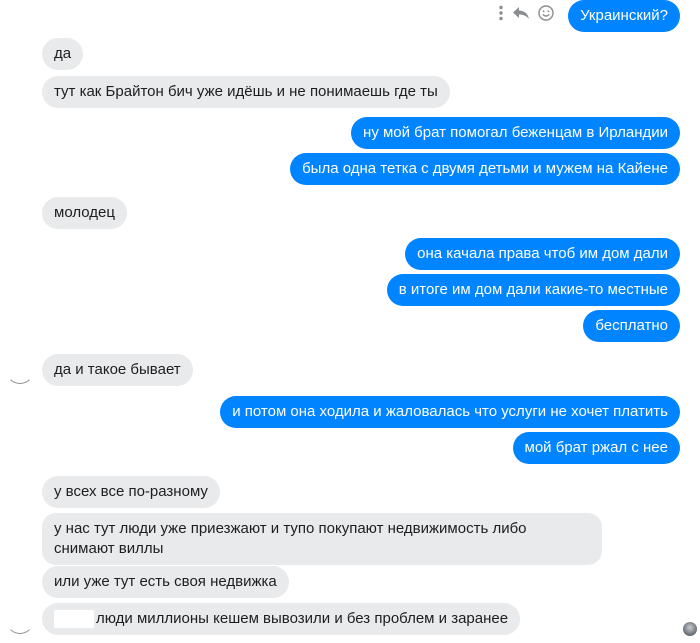 Image resolution: width=700 pixels, height=643 pixels. I want to click on message-bubble-incoming: или уже тут есть своя недвижка, so click(165, 582).